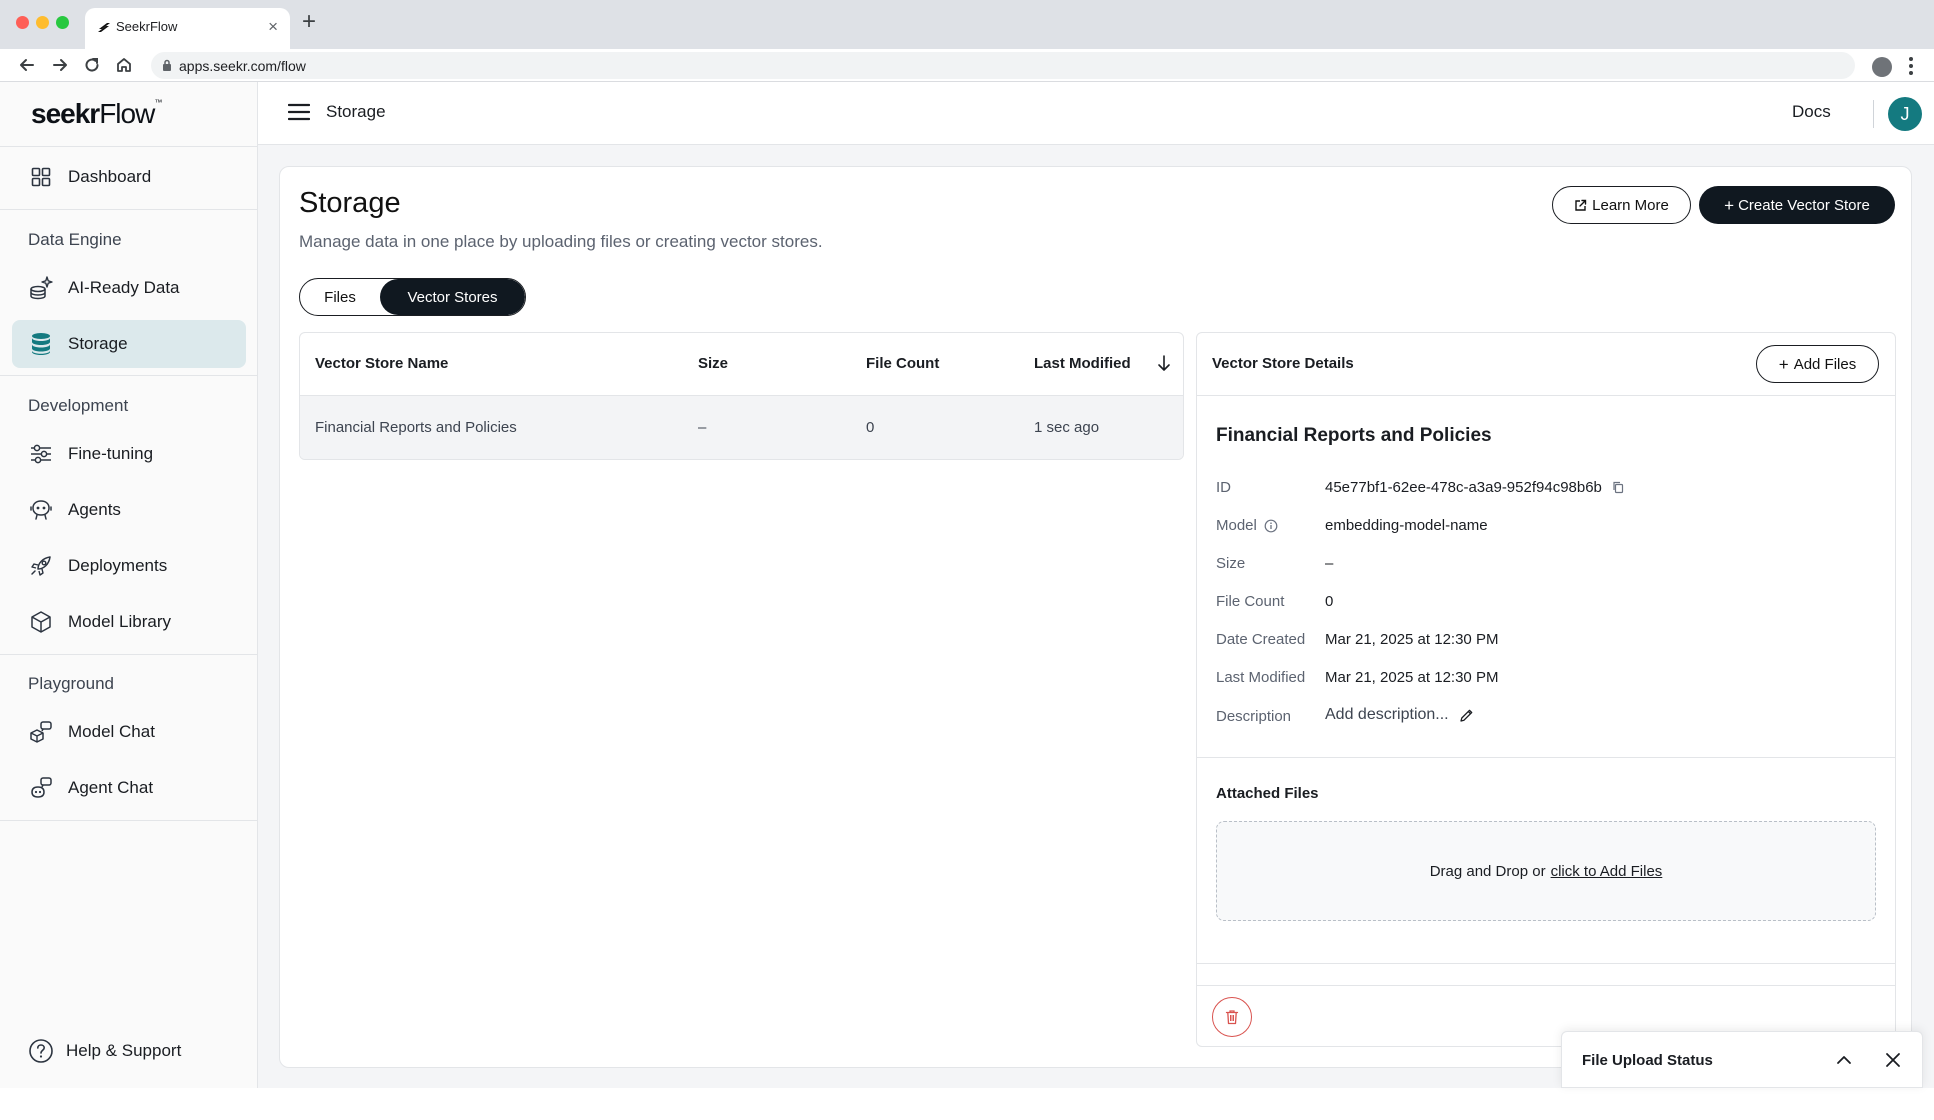  Describe the element at coordinates (1406, 525) in the screenshot. I see `model-value: embedding-model-name` at that location.